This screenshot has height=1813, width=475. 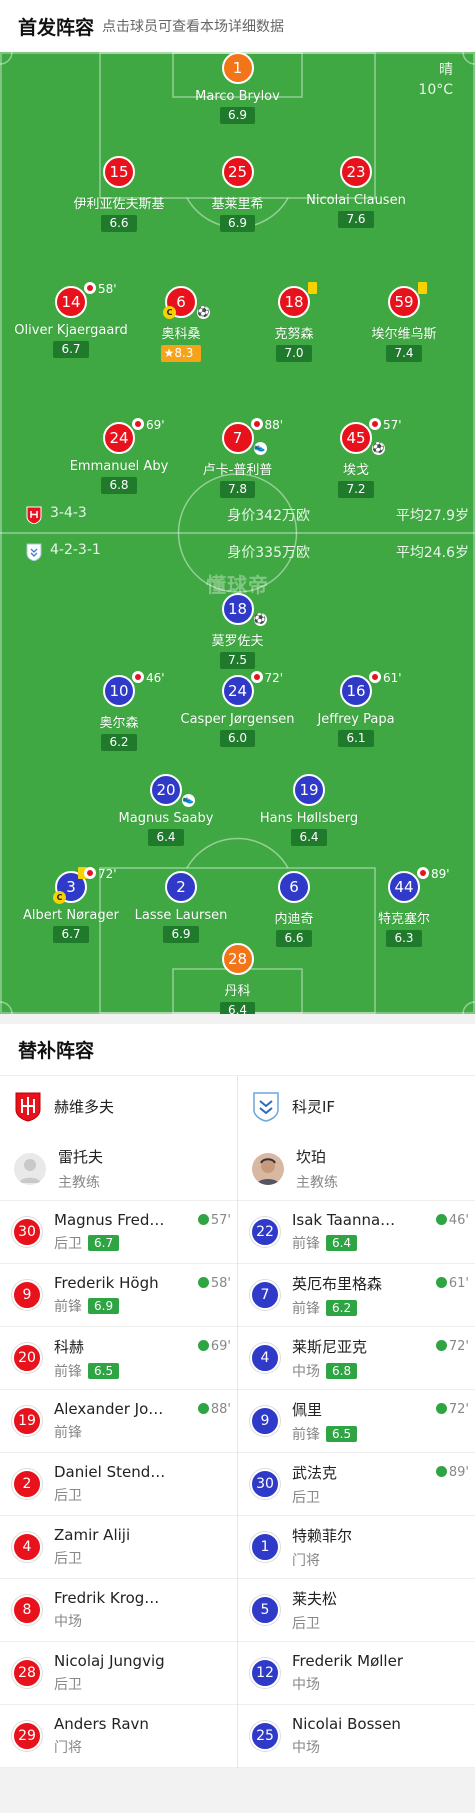 I want to click on bench-player-row: 12 Frederik Møller 中场, so click(x=356, y=1673).